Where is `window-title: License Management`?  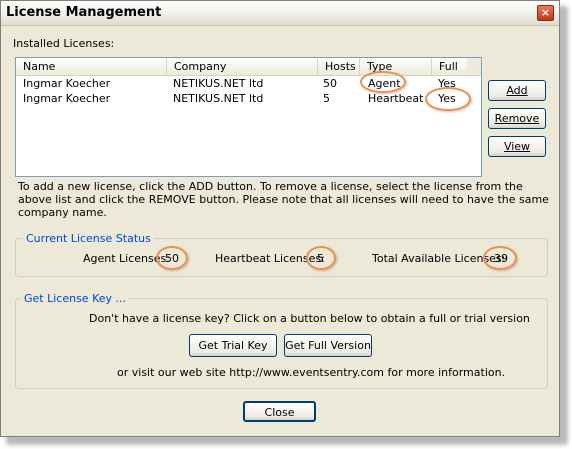 window-title: License Management is located at coordinates (84, 12).